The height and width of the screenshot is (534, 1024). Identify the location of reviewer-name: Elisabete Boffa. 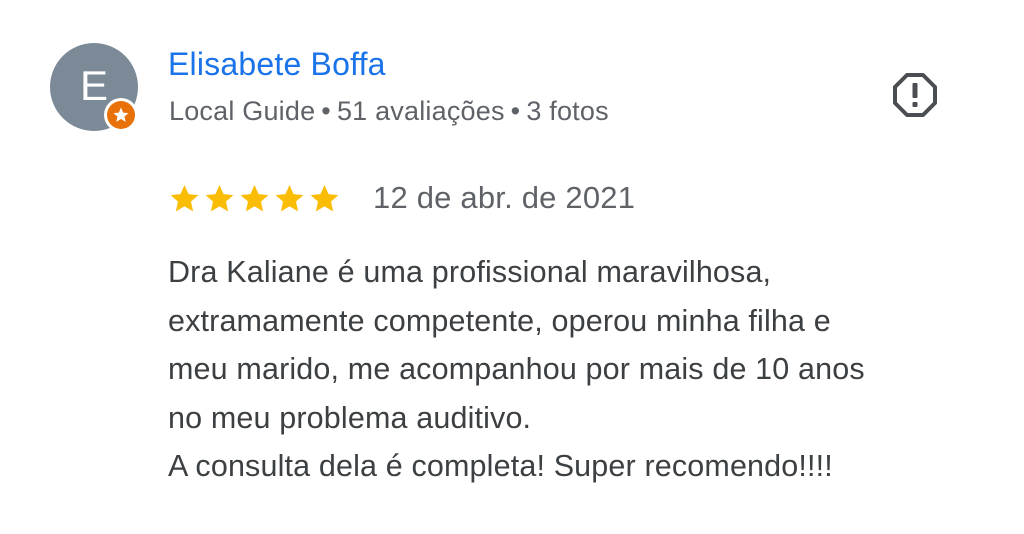
(277, 64).